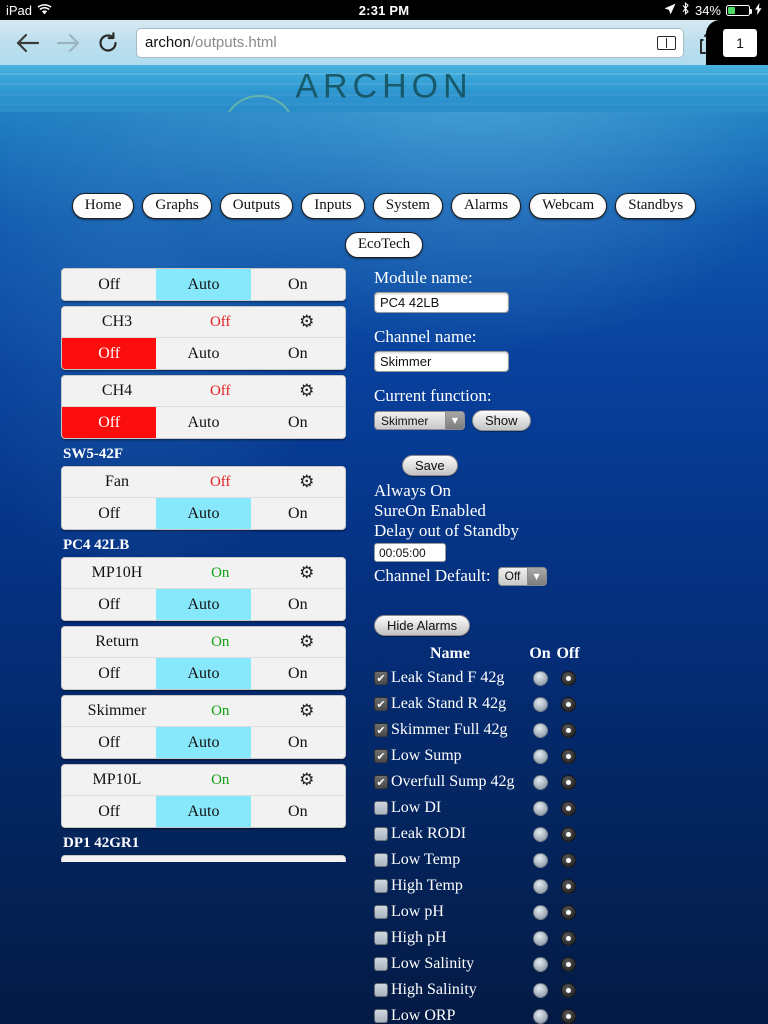 The image size is (768, 1024). Describe the element at coordinates (177, 206) in the screenshot. I see `nav-button-graphs: Graphs` at that location.